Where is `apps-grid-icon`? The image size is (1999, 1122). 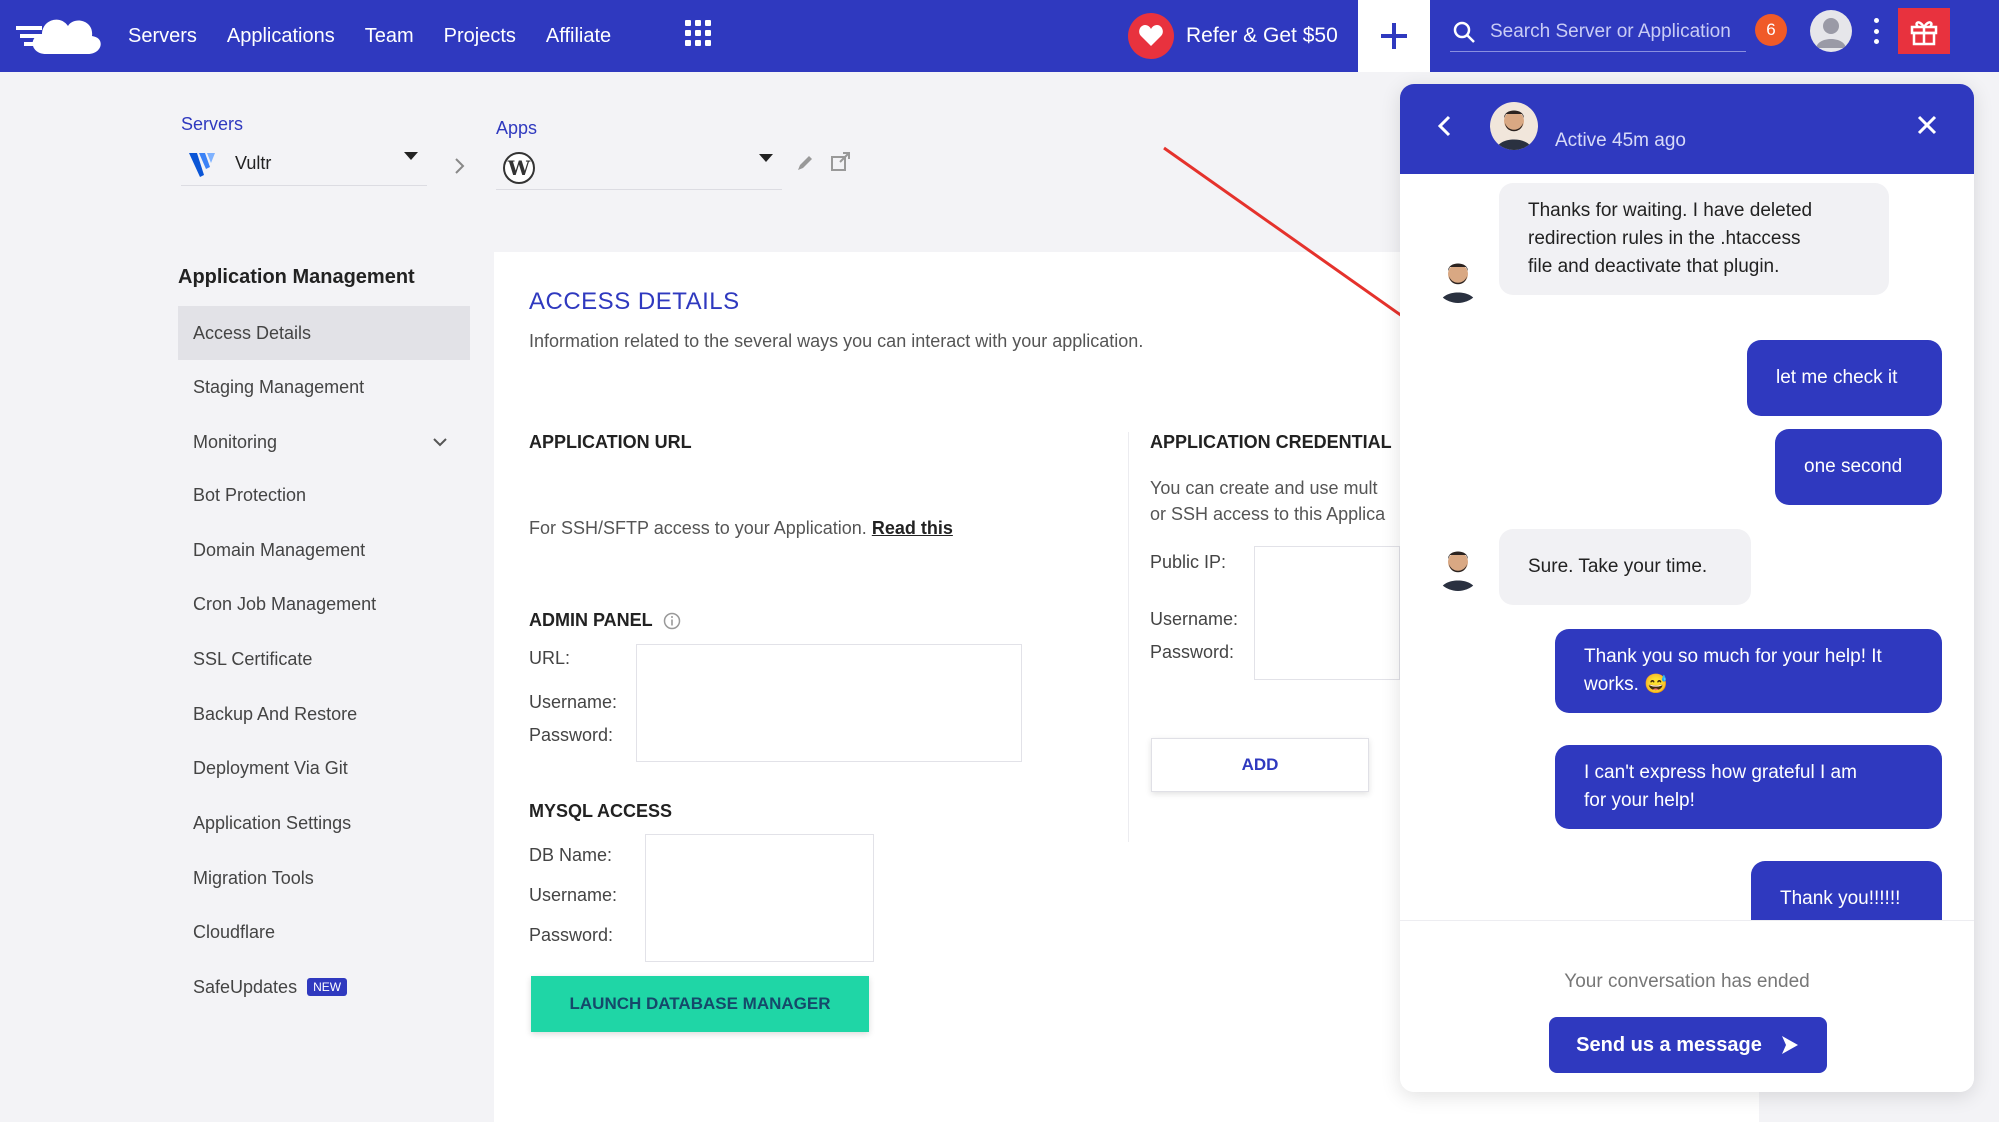 apps-grid-icon is located at coordinates (698, 33).